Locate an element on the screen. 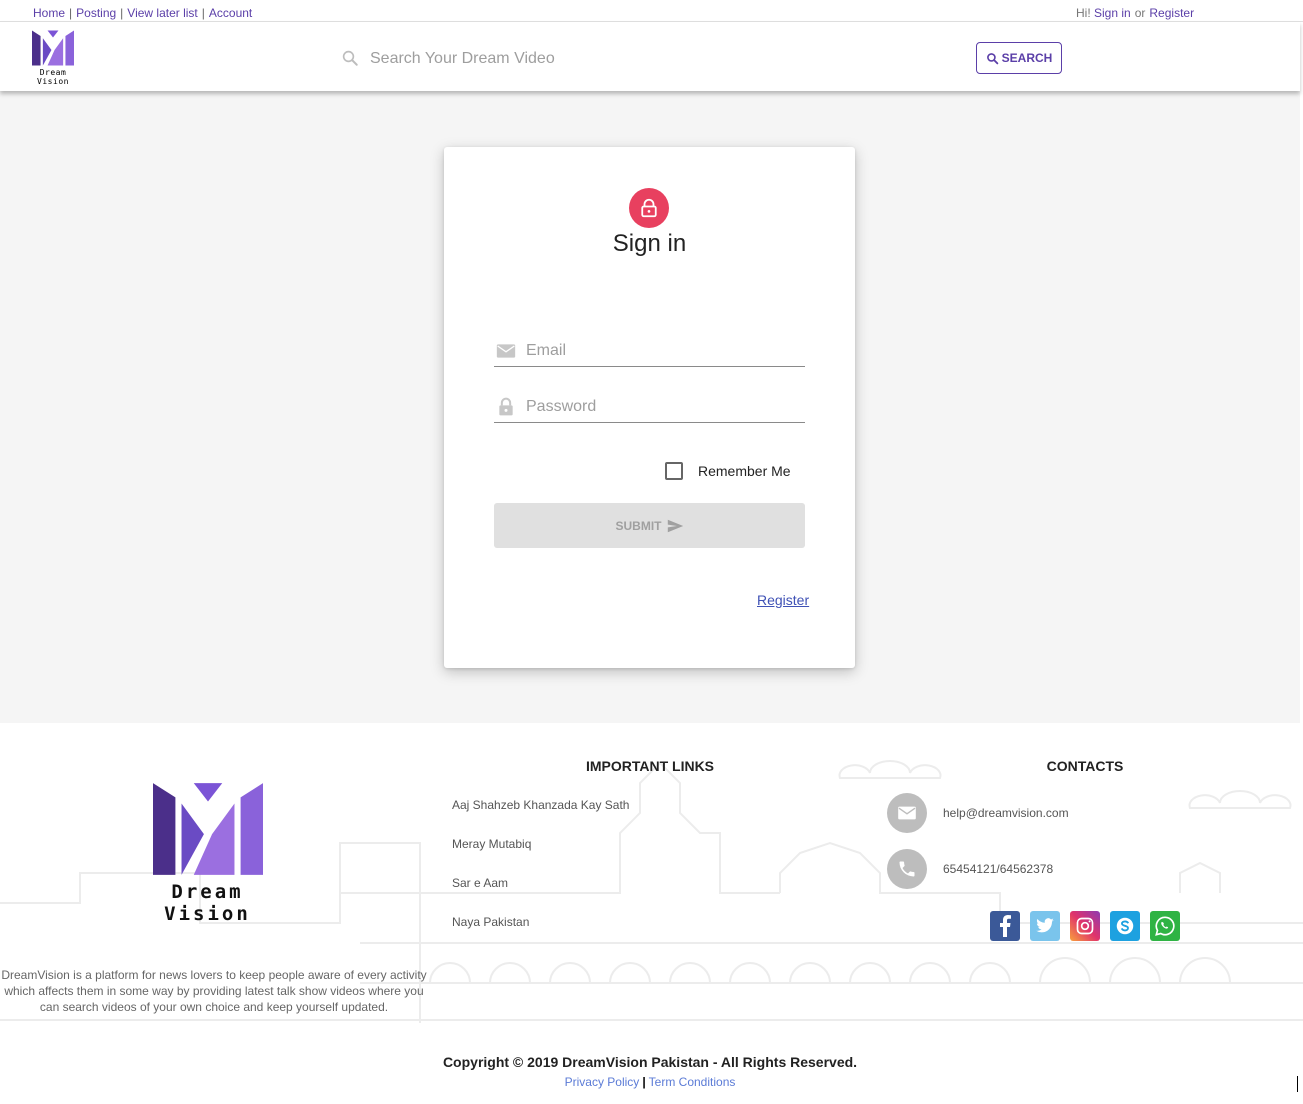 Image resolution: width=1303 pixels, height=1104 pixels. lock-avatar is located at coordinates (649, 208).